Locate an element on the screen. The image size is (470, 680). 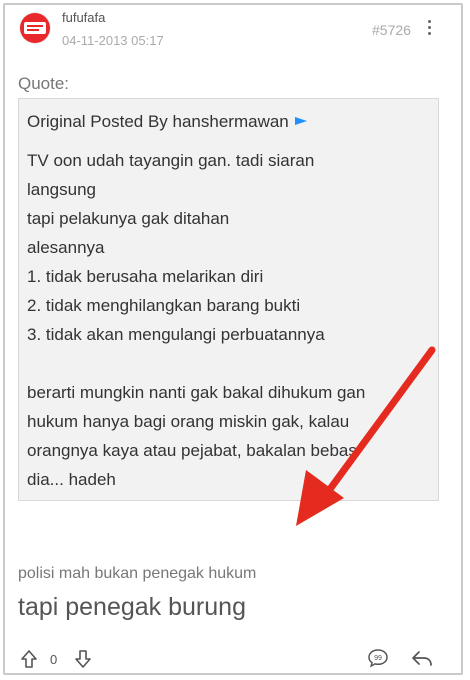
more-vertical-icon is located at coordinates (429, 29).